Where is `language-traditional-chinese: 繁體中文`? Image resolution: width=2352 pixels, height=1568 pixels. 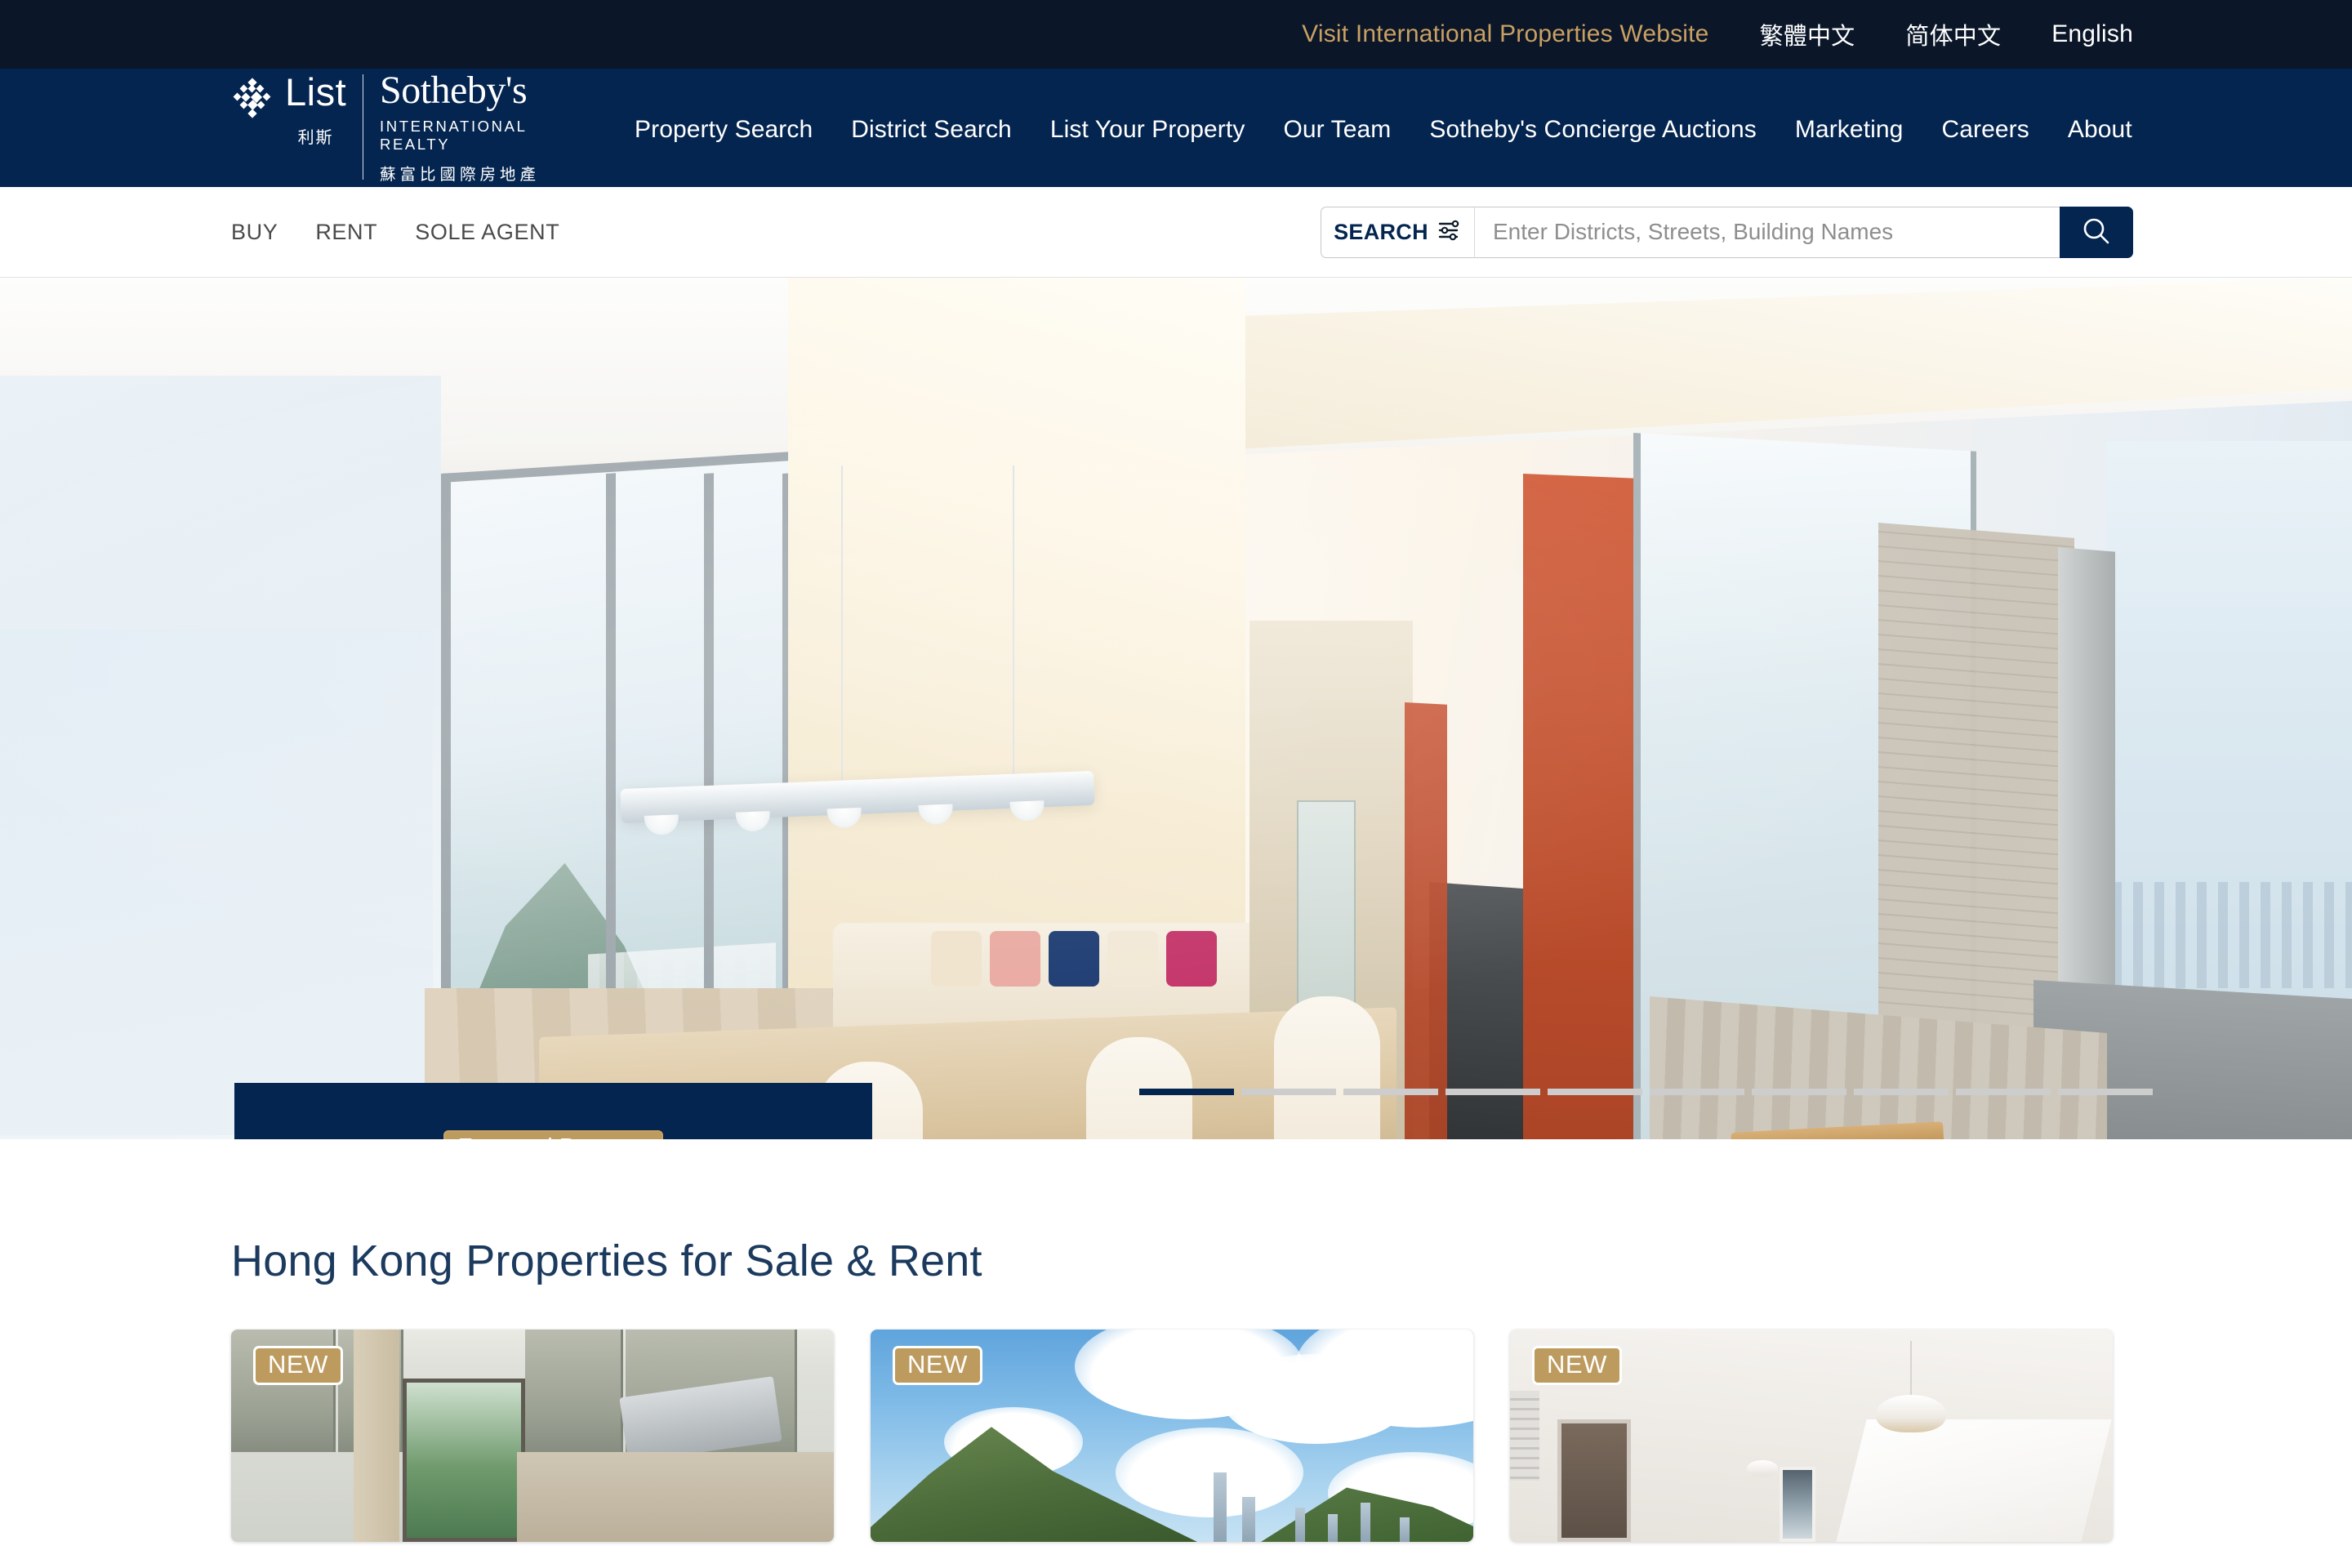
language-traditional-chinese: 繁體中文 is located at coordinates (1807, 34).